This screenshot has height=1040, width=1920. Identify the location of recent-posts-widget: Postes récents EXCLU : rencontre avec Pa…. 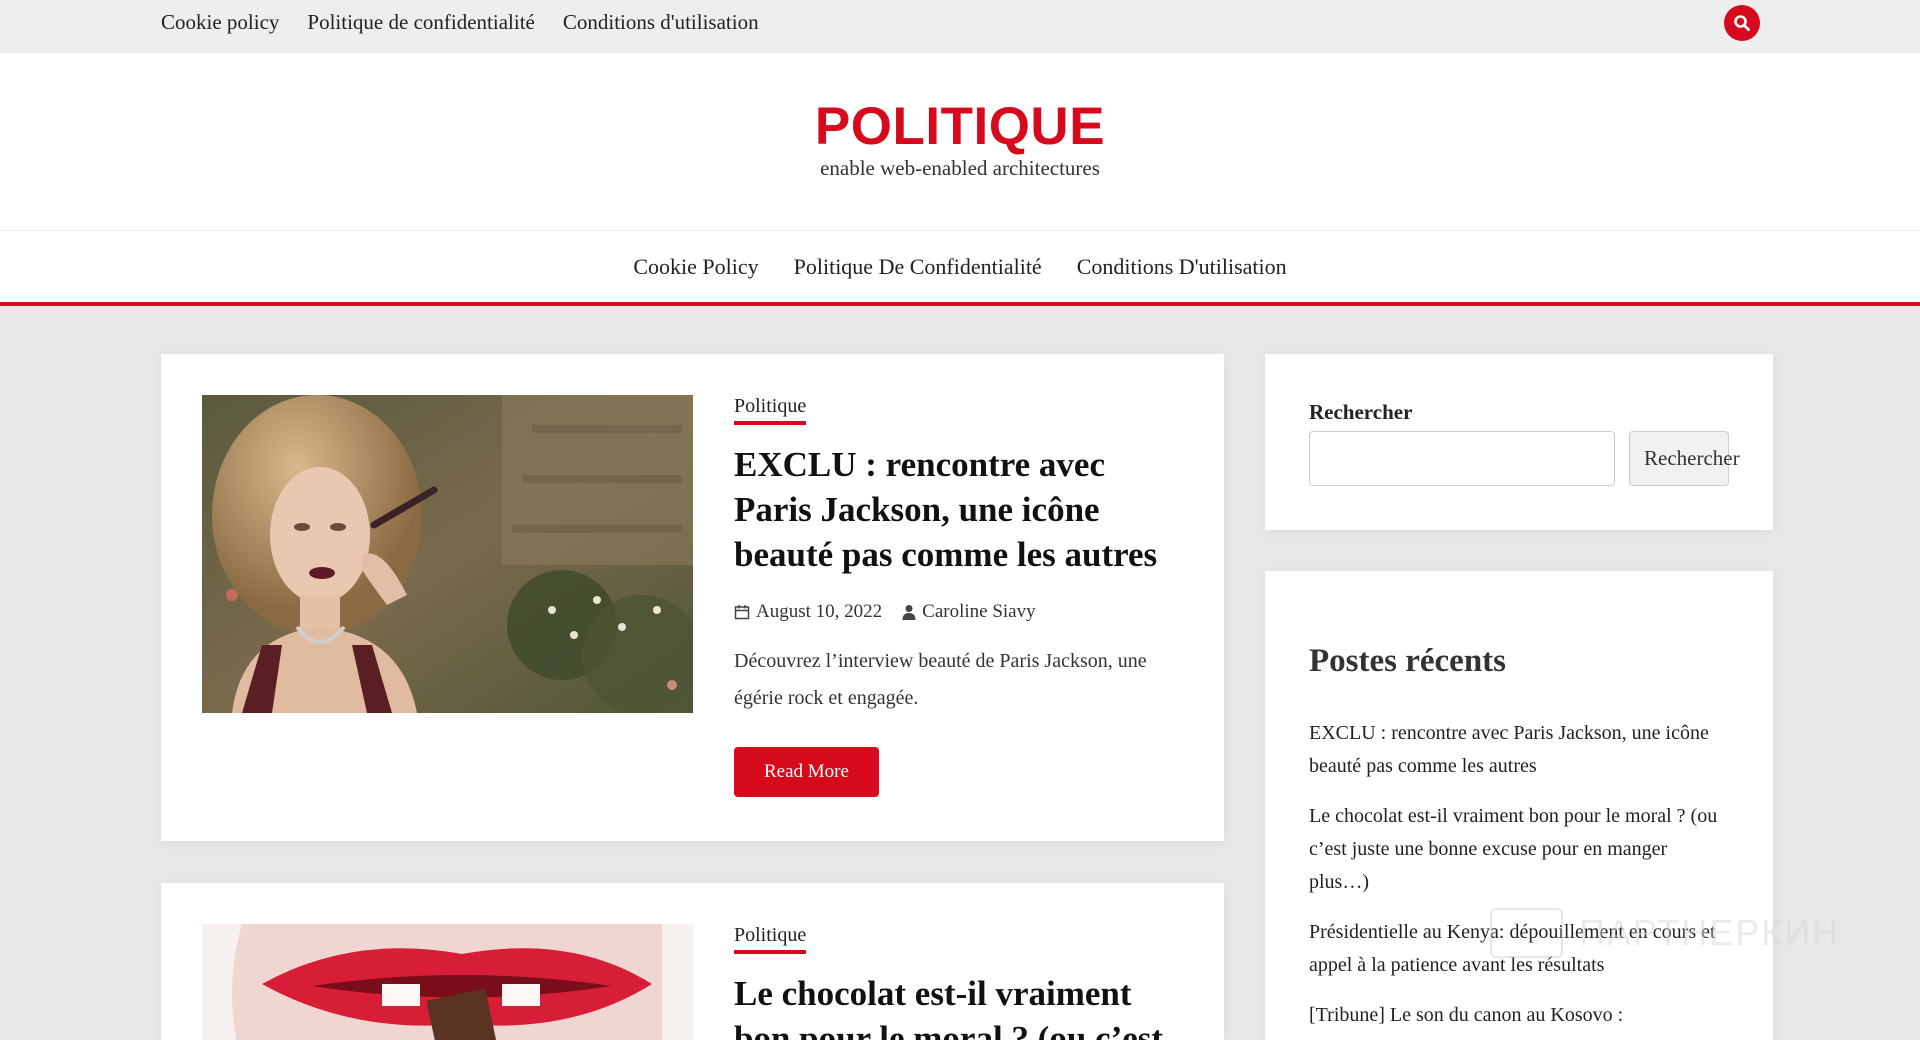
(1519, 805).